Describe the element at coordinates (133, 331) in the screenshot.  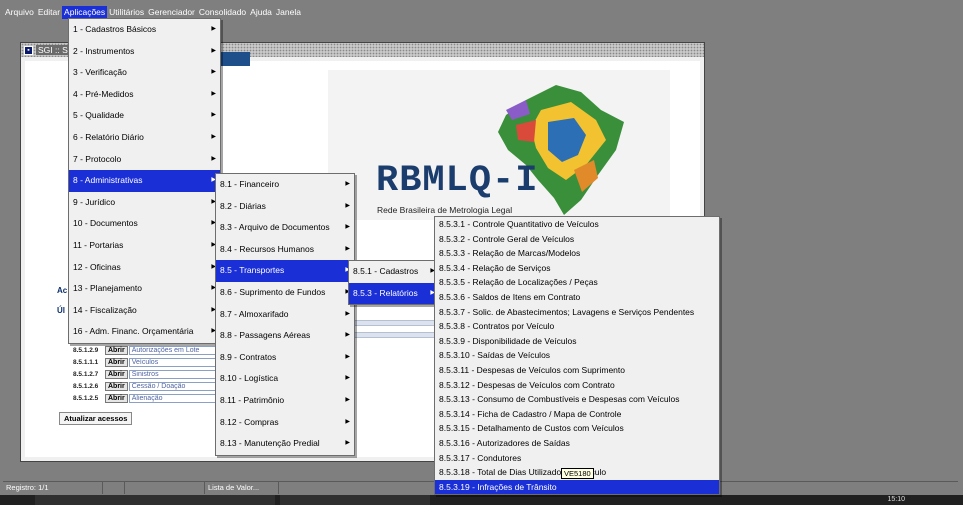
I see `menu-item-label: 16 - Adm. Financ. Orçamentária` at that location.